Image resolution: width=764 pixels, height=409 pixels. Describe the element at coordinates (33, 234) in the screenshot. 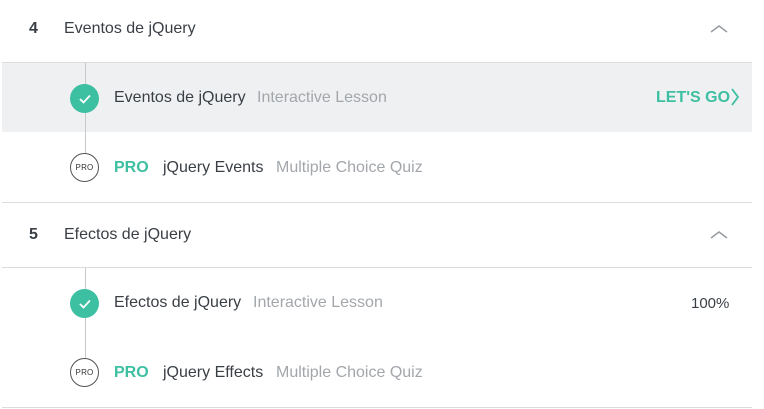

I see `section-number: 5` at that location.